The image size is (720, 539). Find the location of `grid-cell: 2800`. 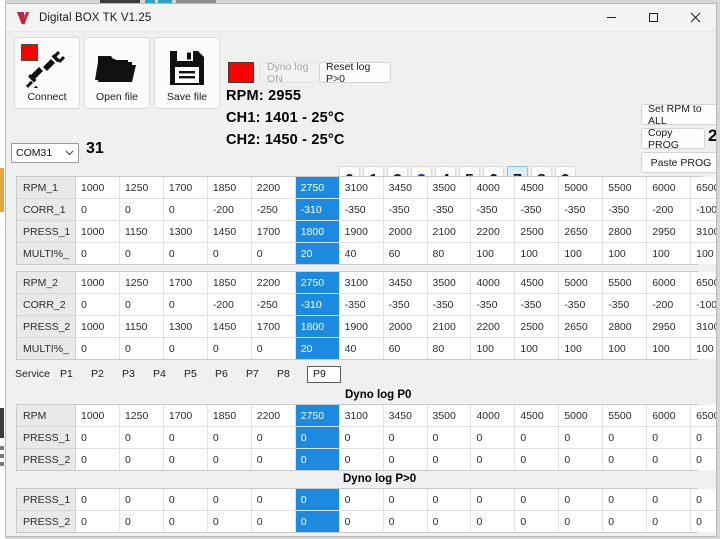

grid-cell: 2800 is located at coordinates (625, 326).